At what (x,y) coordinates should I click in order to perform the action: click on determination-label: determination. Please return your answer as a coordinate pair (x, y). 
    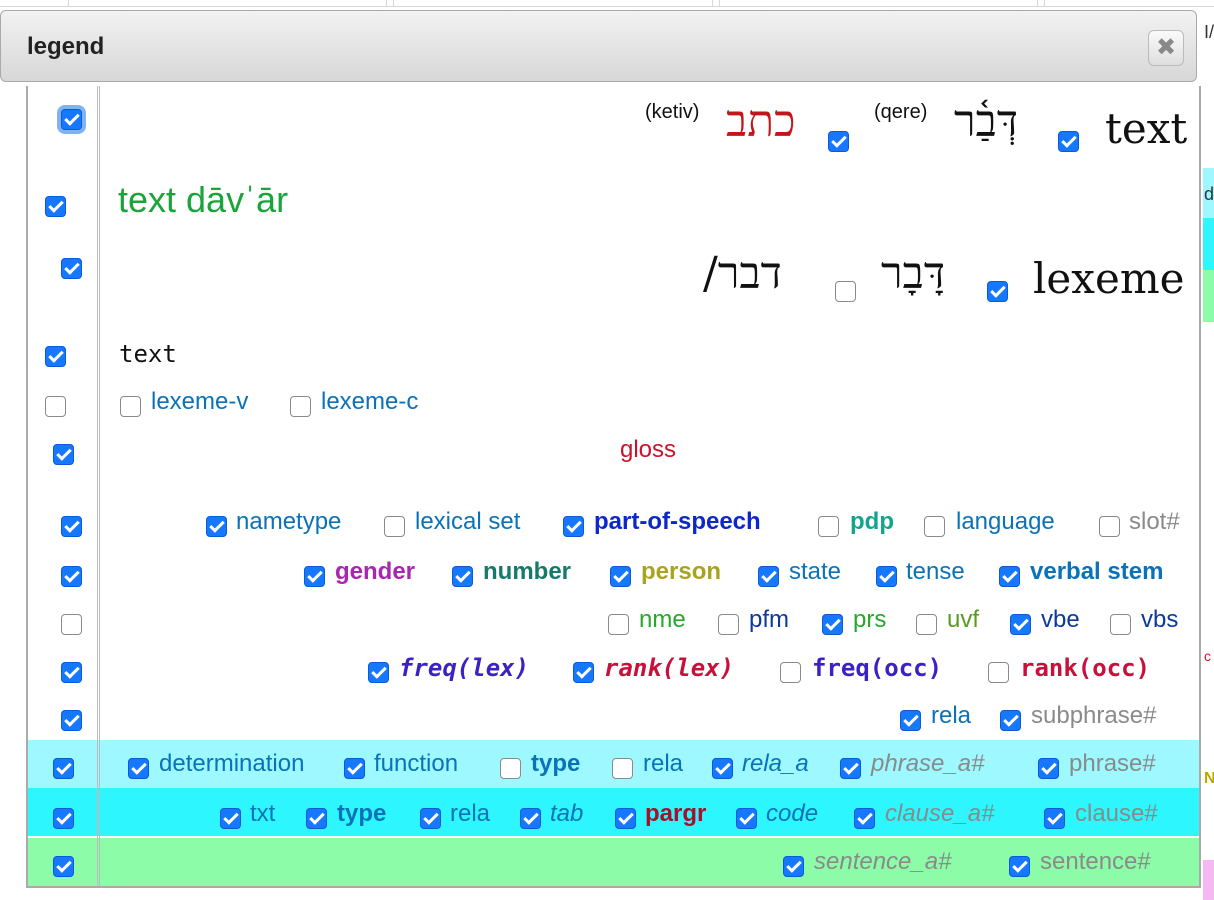
    Looking at the image, I should click on (232, 763).